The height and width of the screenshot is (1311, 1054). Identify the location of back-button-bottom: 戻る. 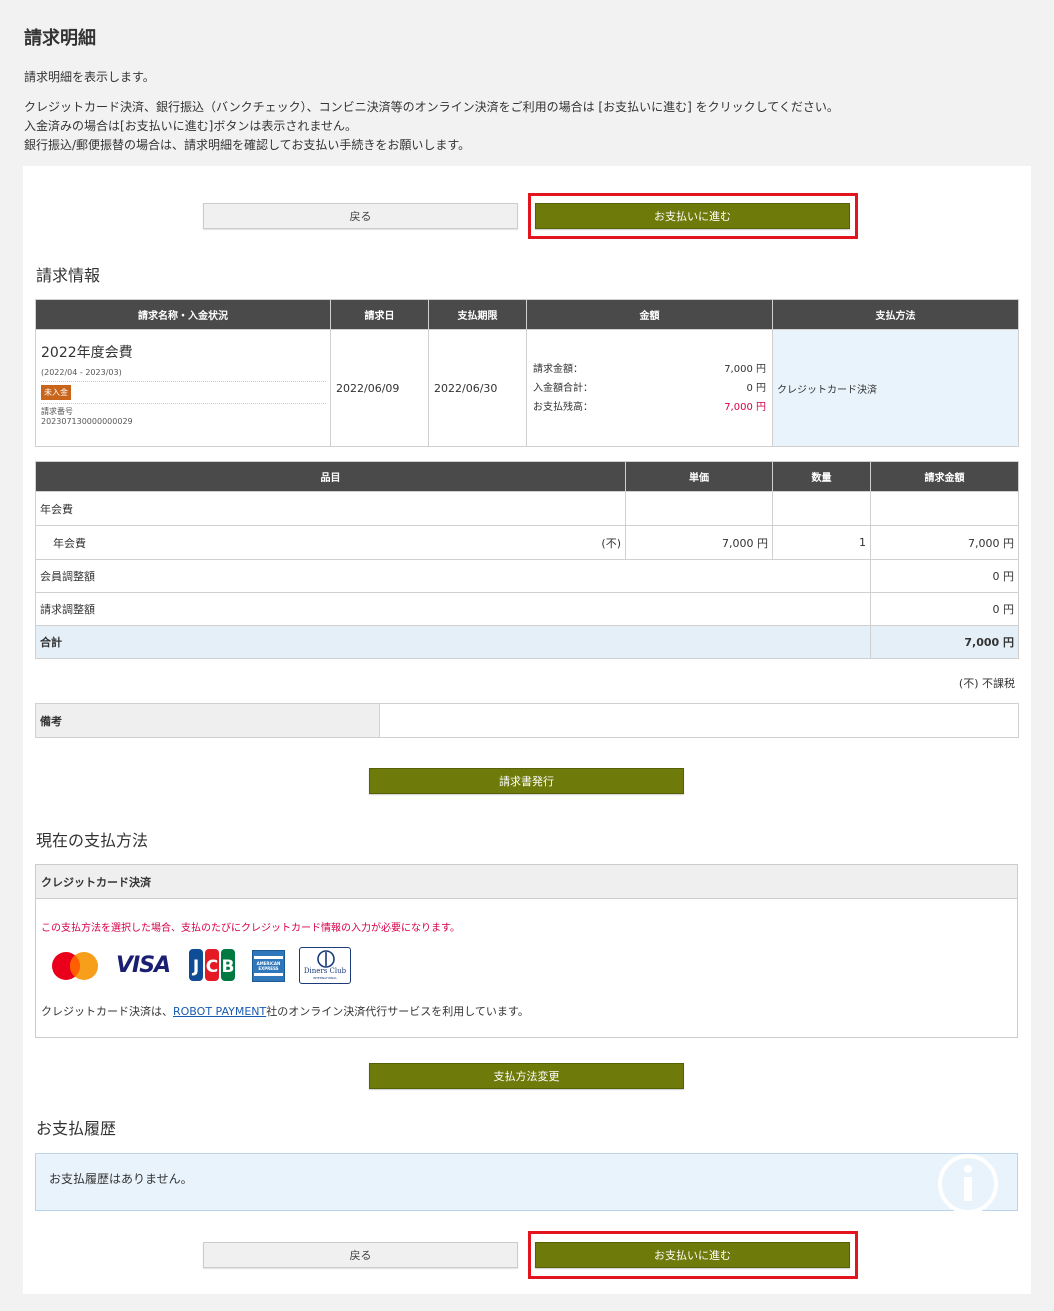
(360, 1255).